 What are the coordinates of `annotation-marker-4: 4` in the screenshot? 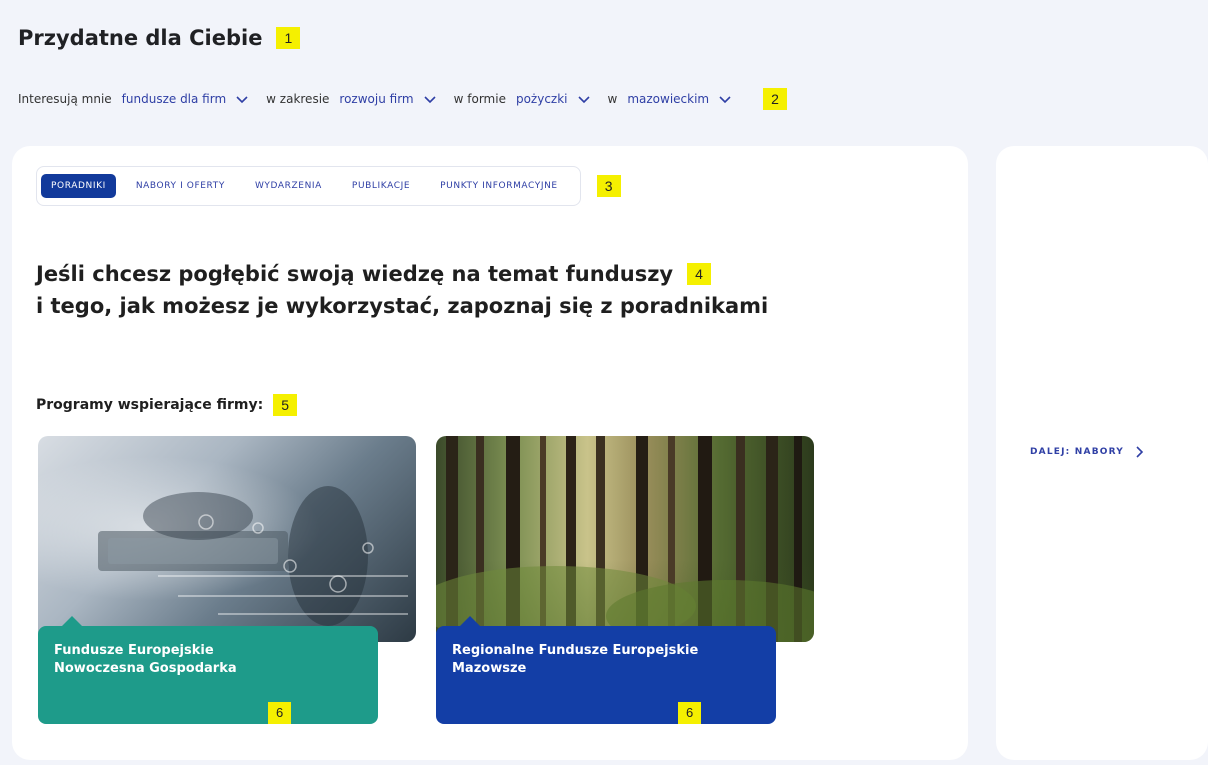 It's located at (699, 274).